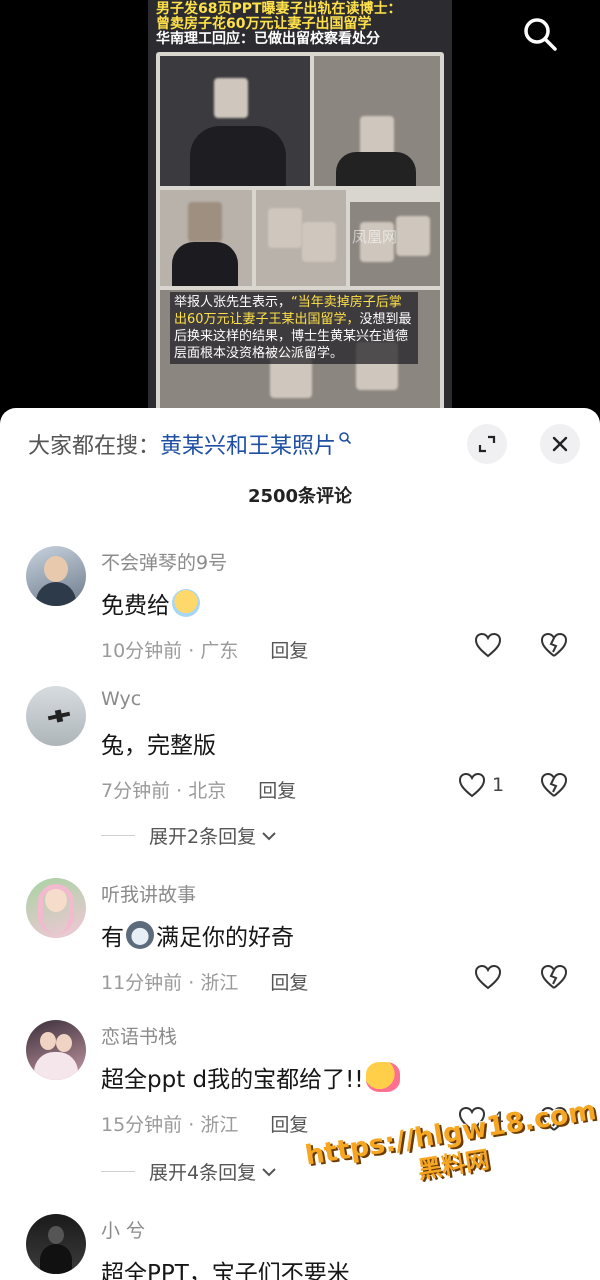  Describe the element at coordinates (140, 935) in the screenshot. I see `husky-emoji-icon` at that location.